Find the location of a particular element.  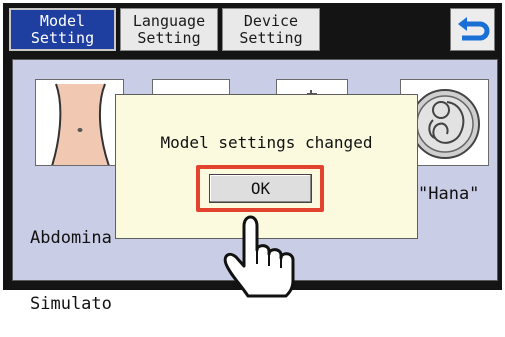

ok-button: OK is located at coordinates (260, 188).